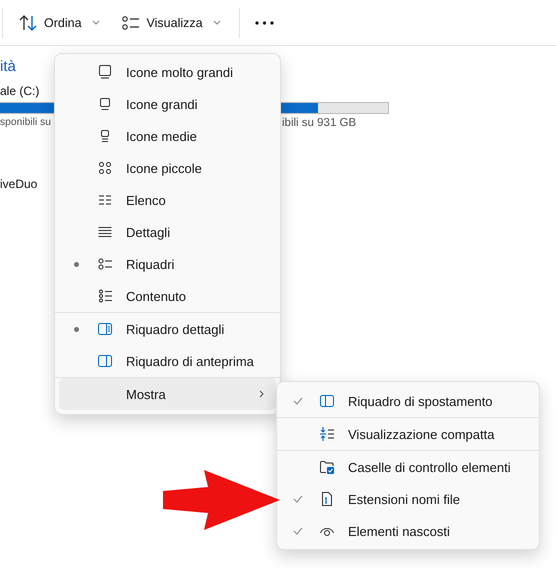 This screenshot has width=556, height=568. I want to click on grid-icon, so click(105, 168).